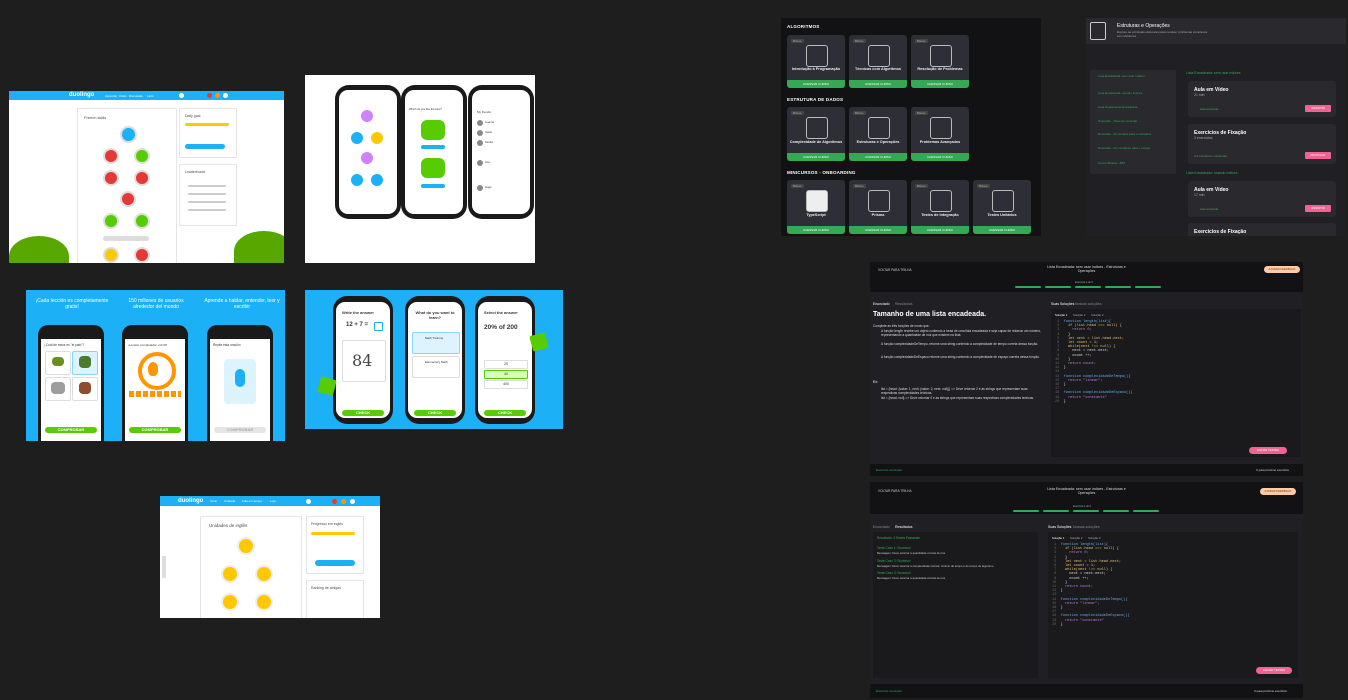 This screenshot has width=1348, height=700. I want to click on lesson-item: Lista Encadeada: usando índices, so click(1120, 93).